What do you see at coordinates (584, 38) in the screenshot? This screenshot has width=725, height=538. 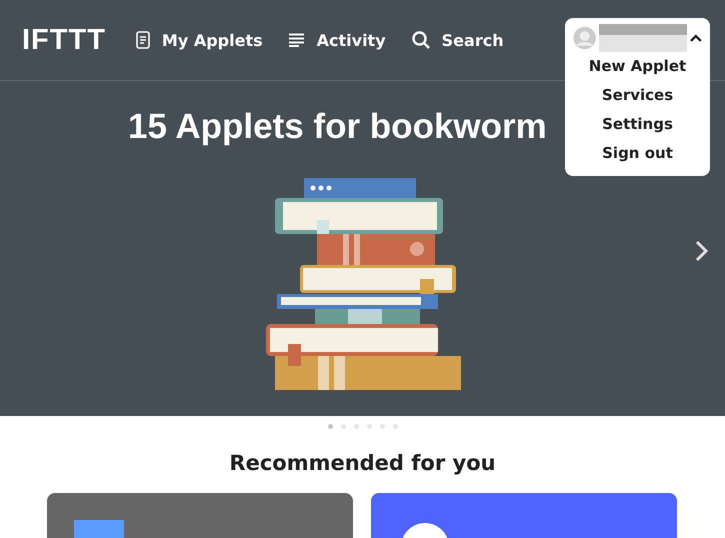 I see `avatar-icon` at bounding box center [584, 38].